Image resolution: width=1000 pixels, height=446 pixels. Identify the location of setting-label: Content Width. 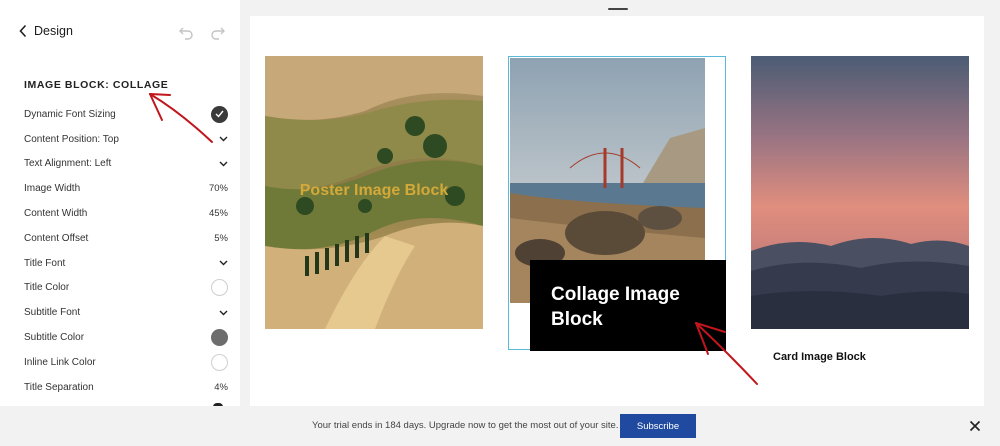
(56, 214).